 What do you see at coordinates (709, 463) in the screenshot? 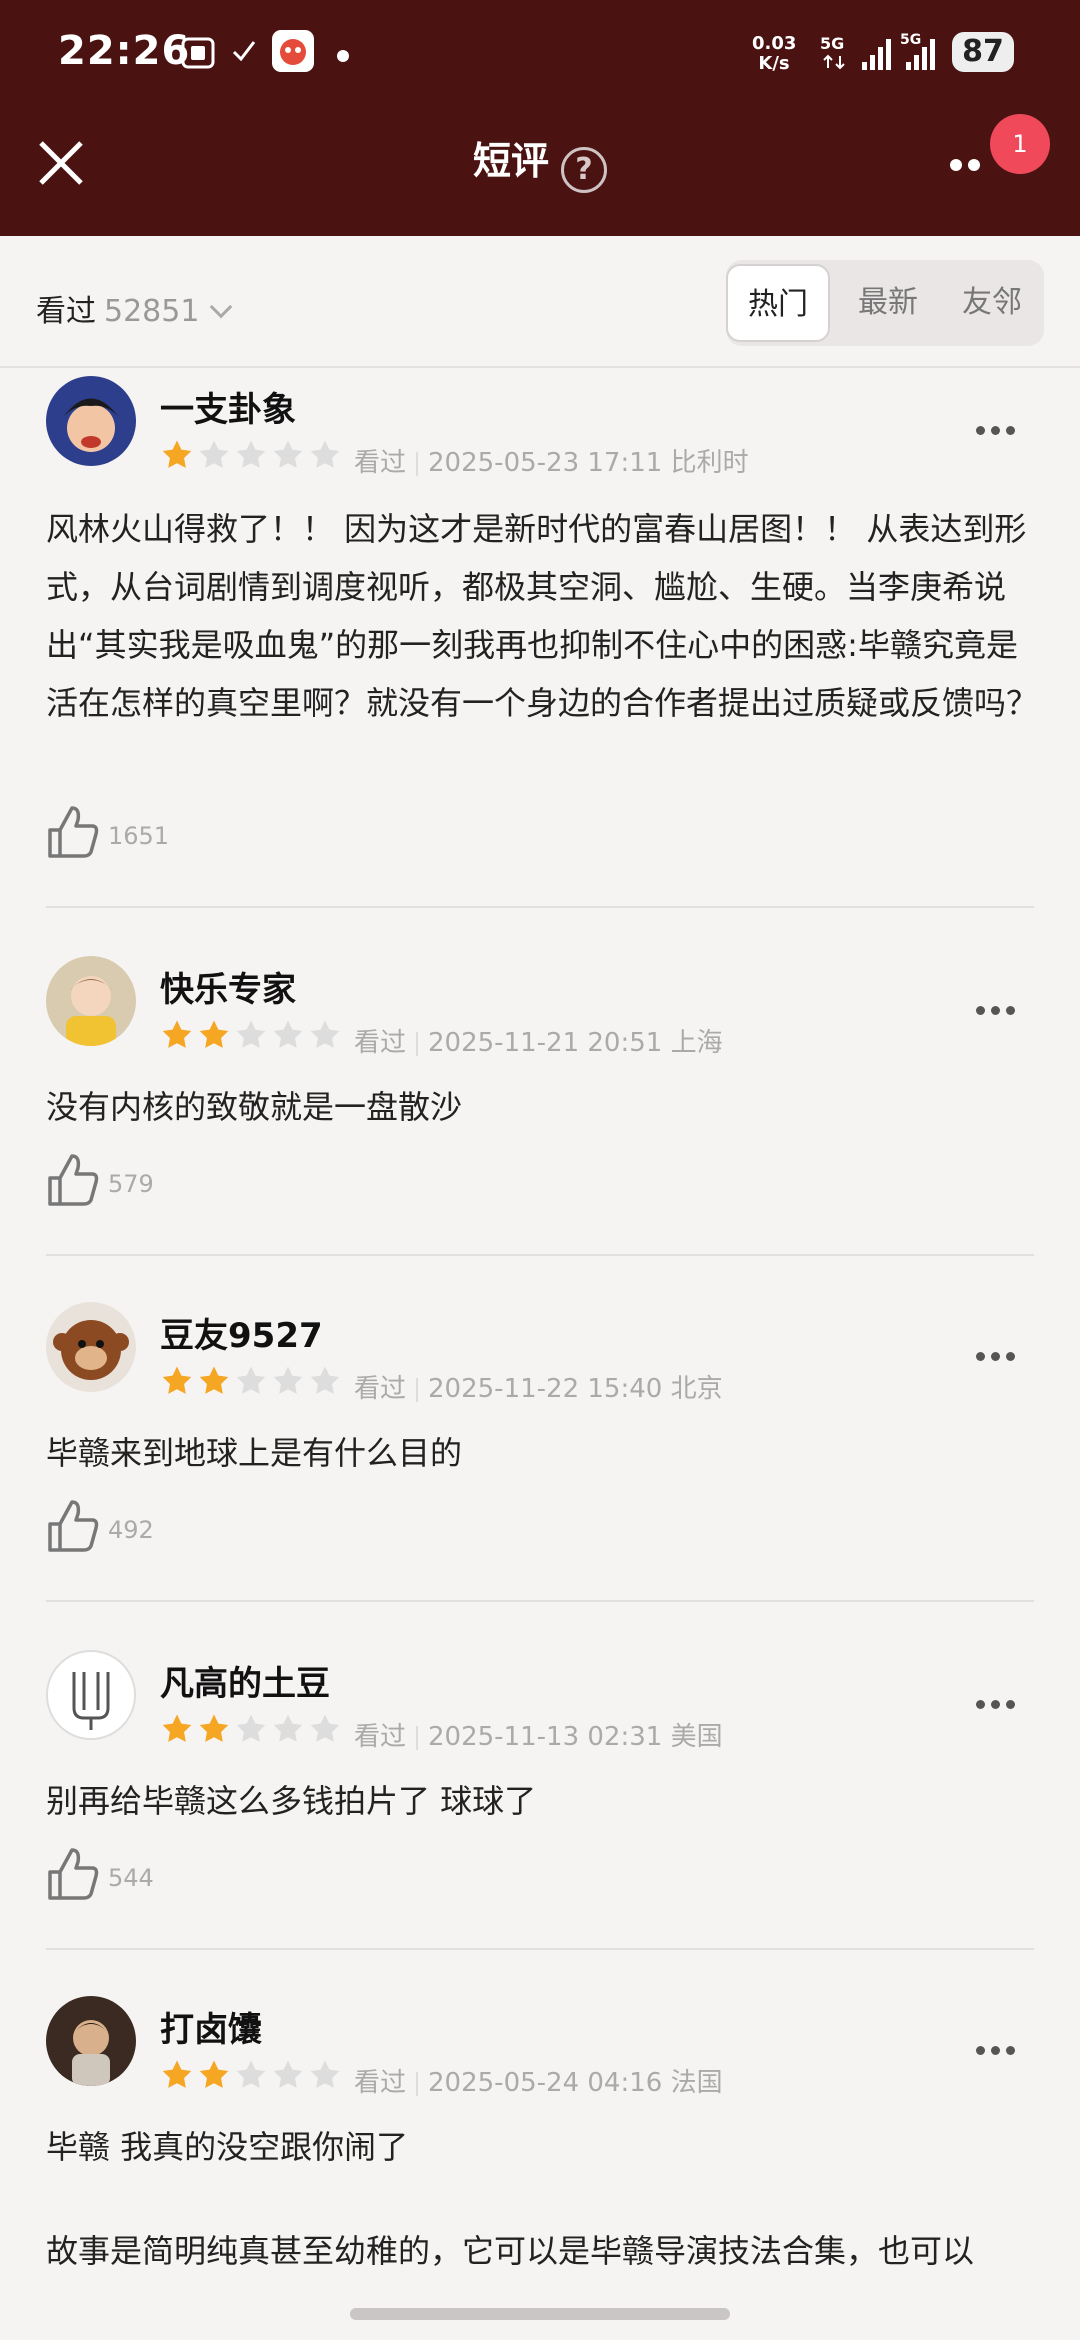
I see `review-location: 比利时` at bounding box center [709, 463].